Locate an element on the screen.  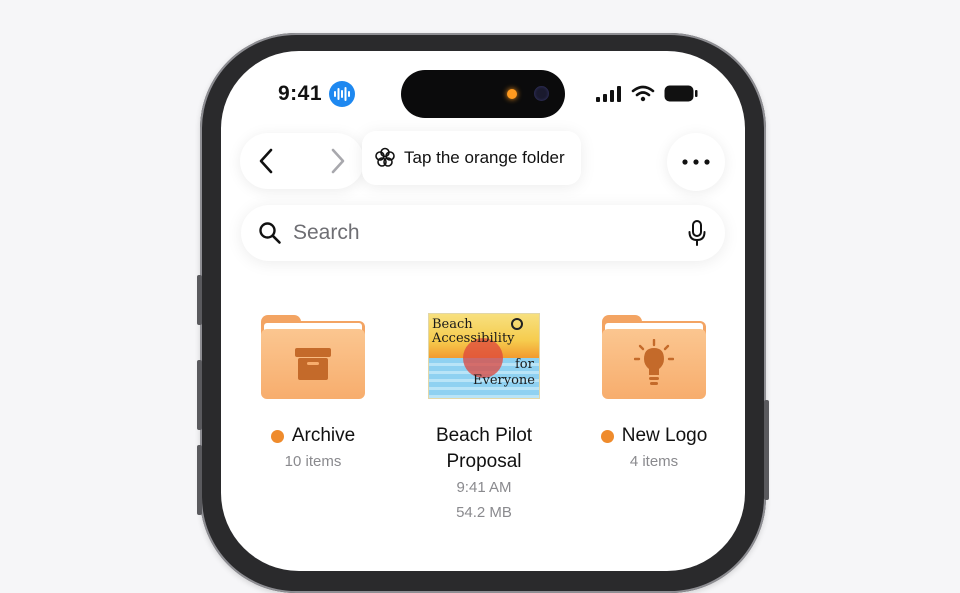
item-size: 54.2 MB is located at coordinates (484, 512).